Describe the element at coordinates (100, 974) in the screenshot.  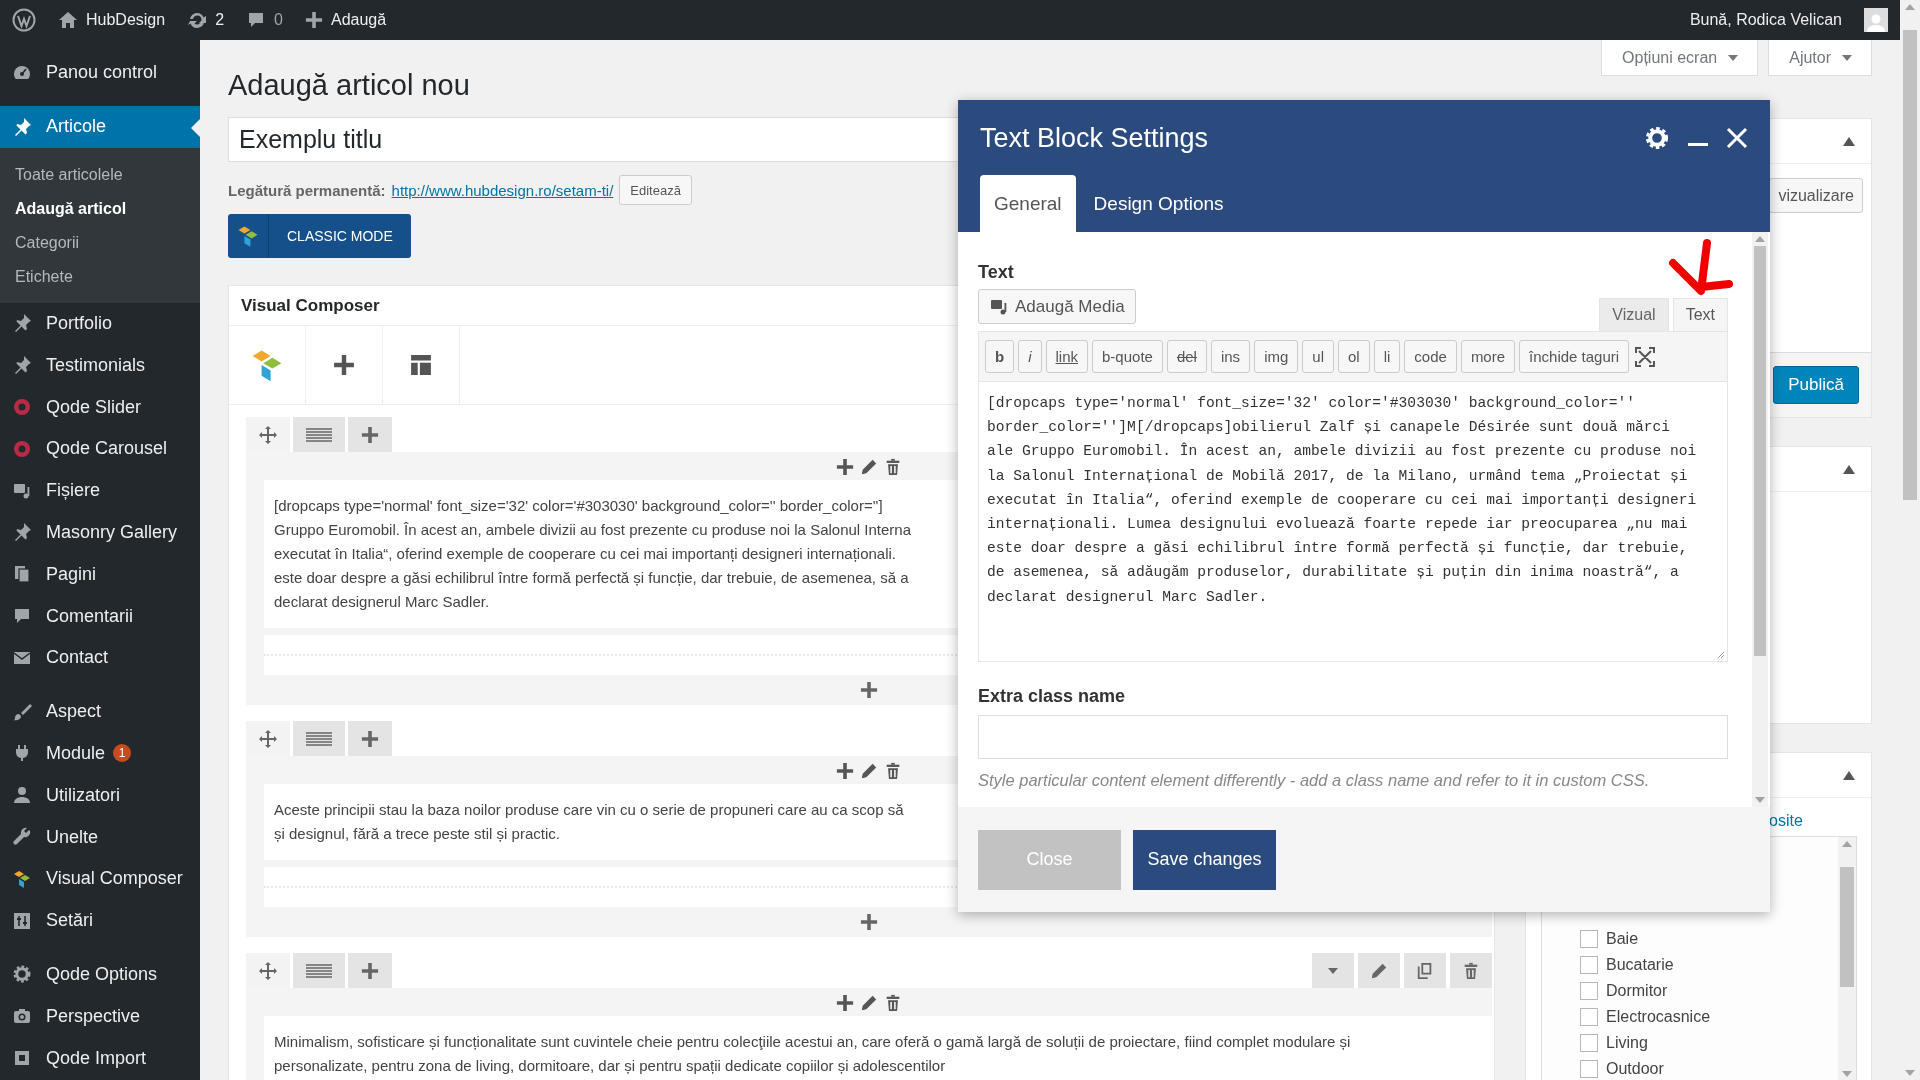
I see `menu-item: Qode Options` at that location.